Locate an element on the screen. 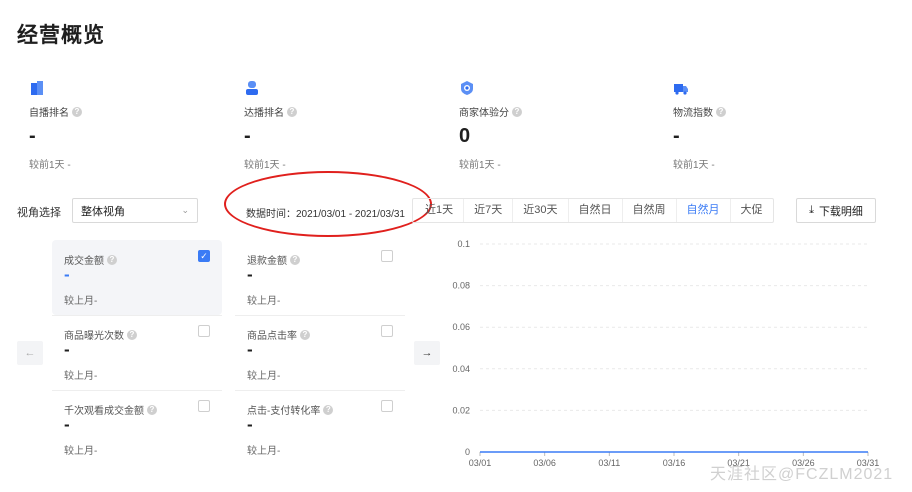  y-tick-label: 0.02 is located at coordinates (461, 410).